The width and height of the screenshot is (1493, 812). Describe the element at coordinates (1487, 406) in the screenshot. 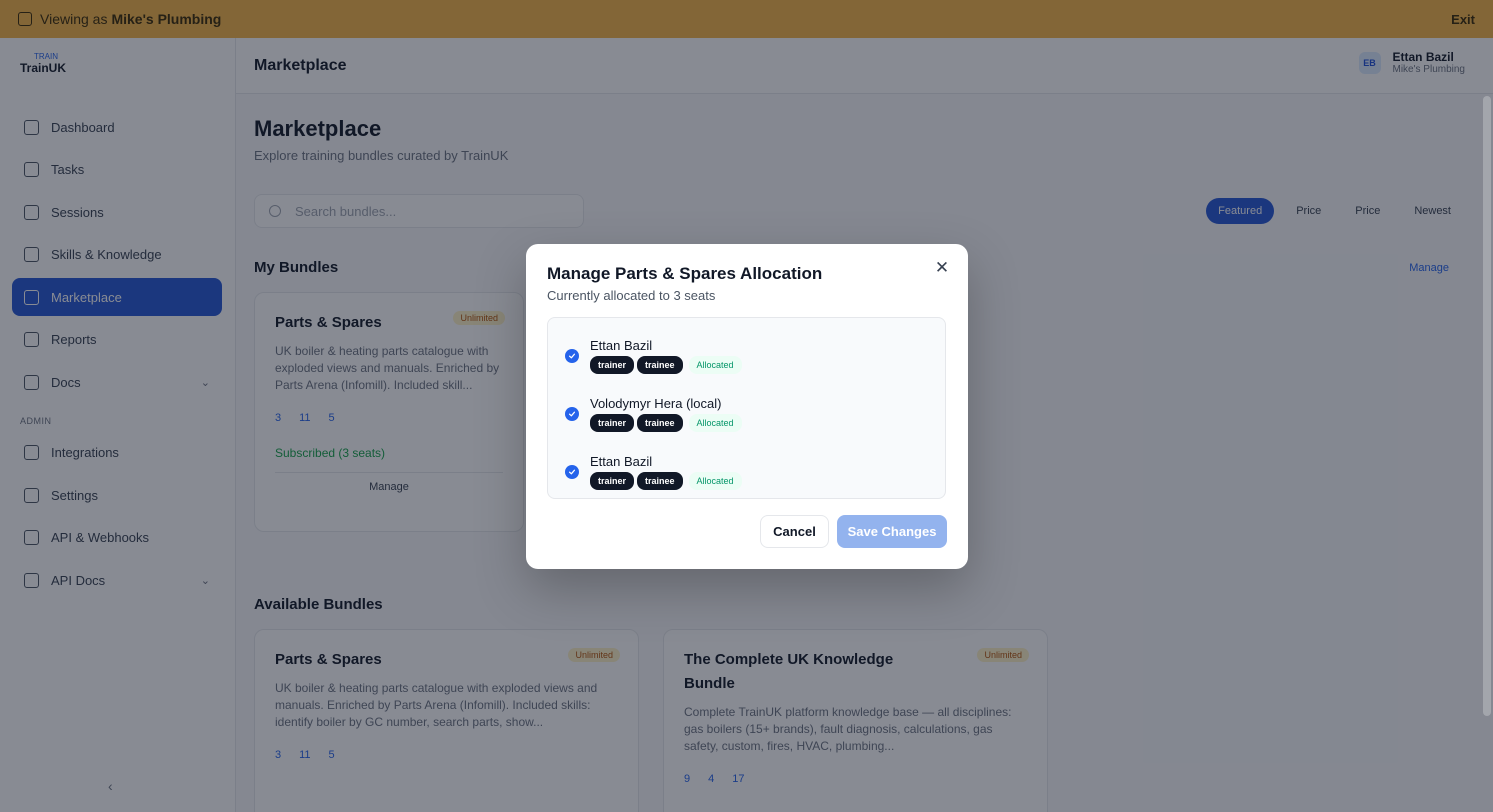

I see `scrollbar` at that location.